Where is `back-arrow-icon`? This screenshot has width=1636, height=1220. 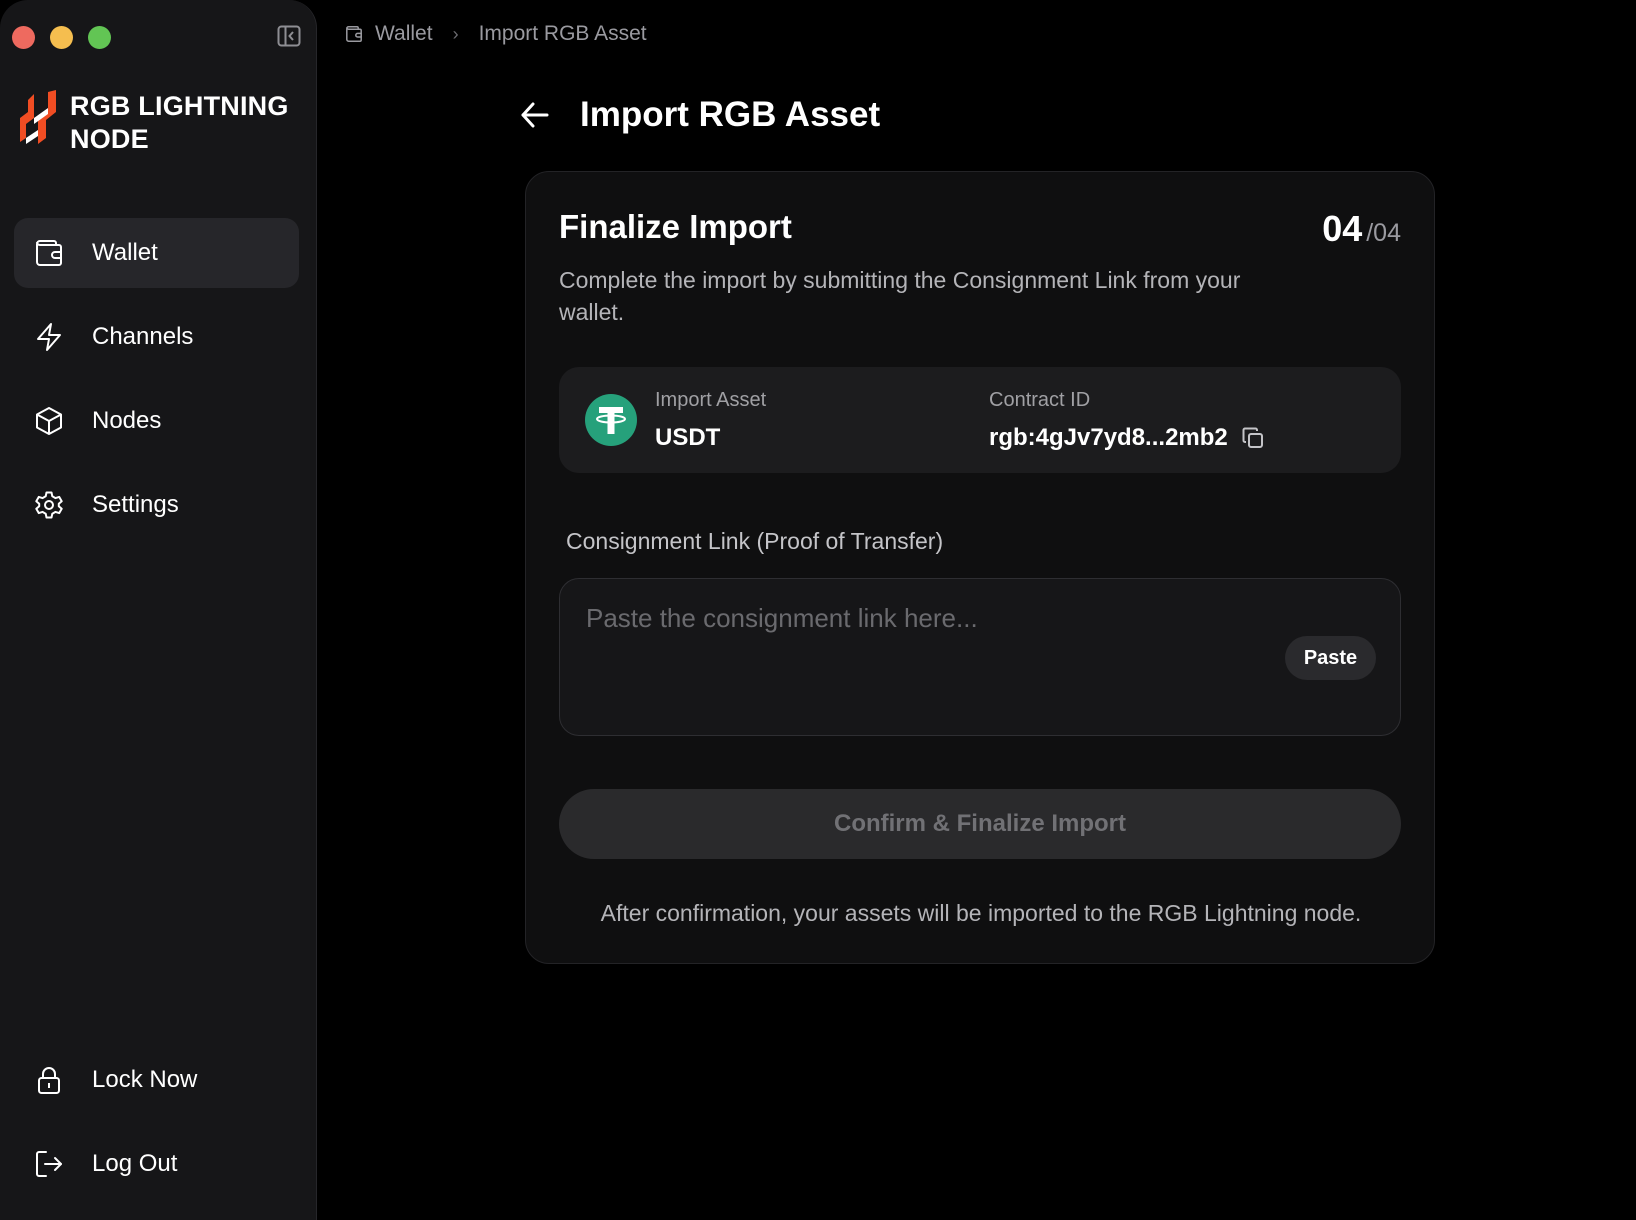 back-arrow-icon is located at coordinates (535, 115).